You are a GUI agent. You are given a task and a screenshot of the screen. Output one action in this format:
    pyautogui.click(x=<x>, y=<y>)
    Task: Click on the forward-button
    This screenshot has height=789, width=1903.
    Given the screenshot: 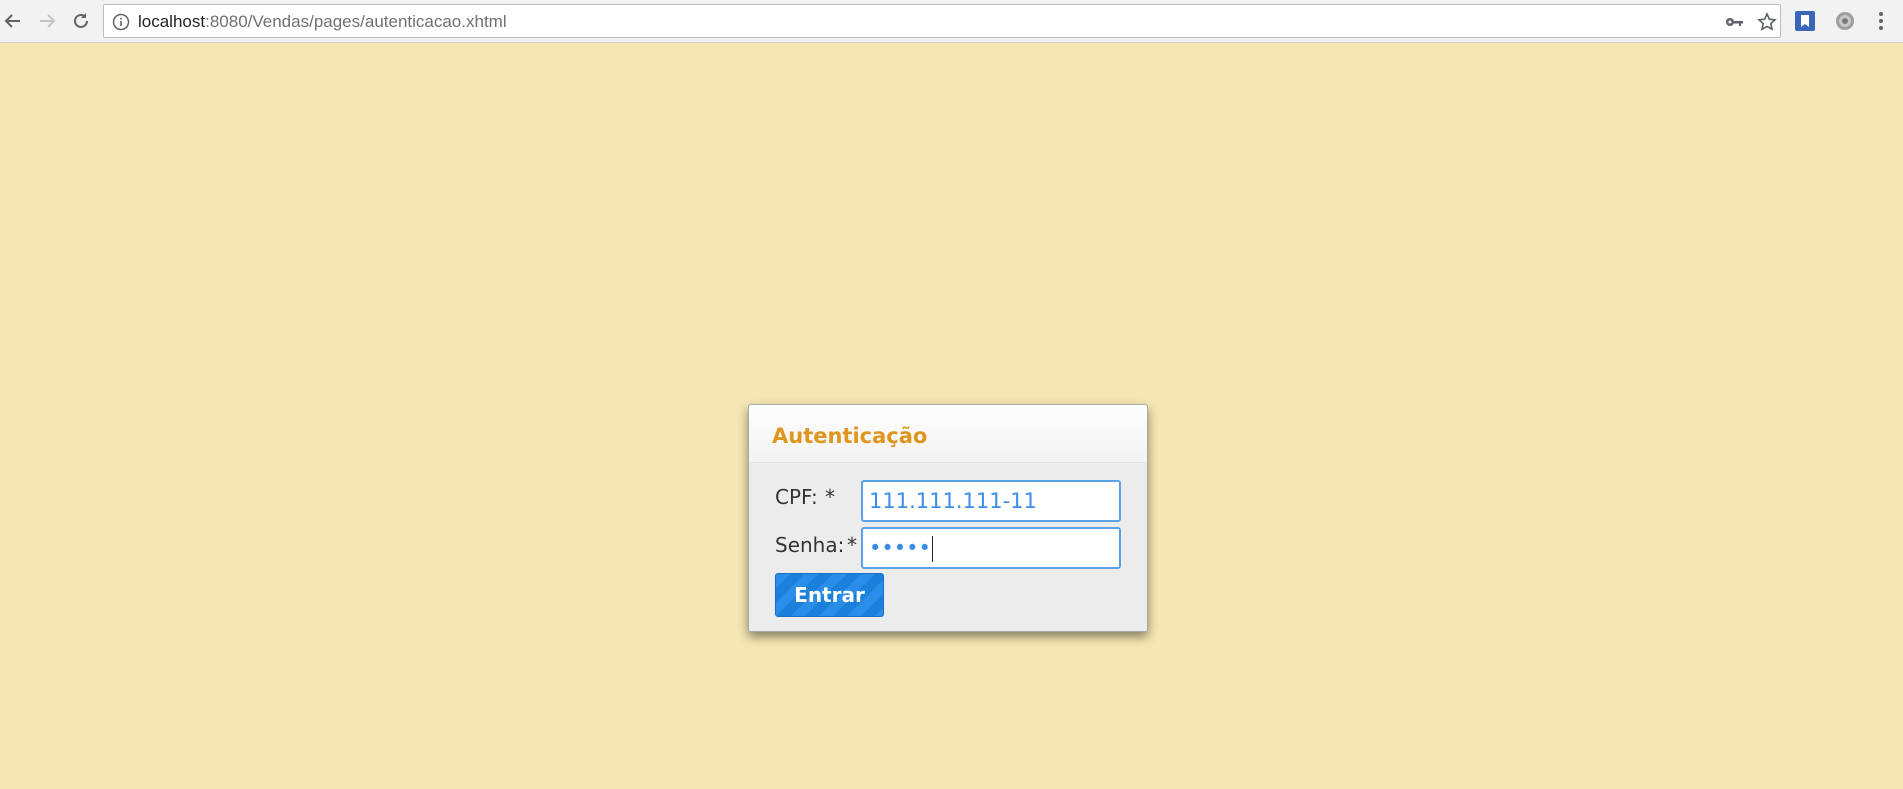 What is the action you would take?
    pyautogui.click(x=47, y=21)
    